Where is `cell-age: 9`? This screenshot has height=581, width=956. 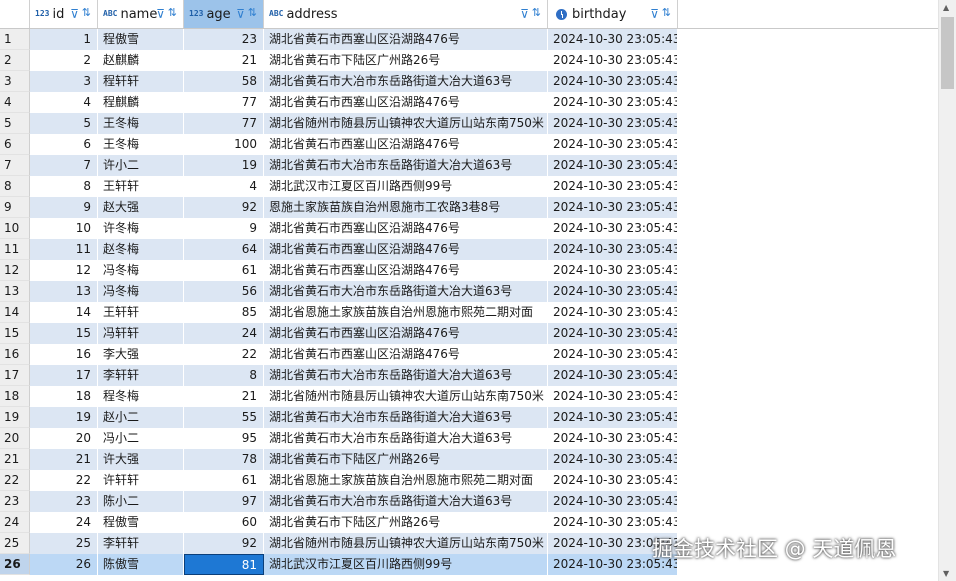 cell-age: 9 is located at coordinates (224, 228).